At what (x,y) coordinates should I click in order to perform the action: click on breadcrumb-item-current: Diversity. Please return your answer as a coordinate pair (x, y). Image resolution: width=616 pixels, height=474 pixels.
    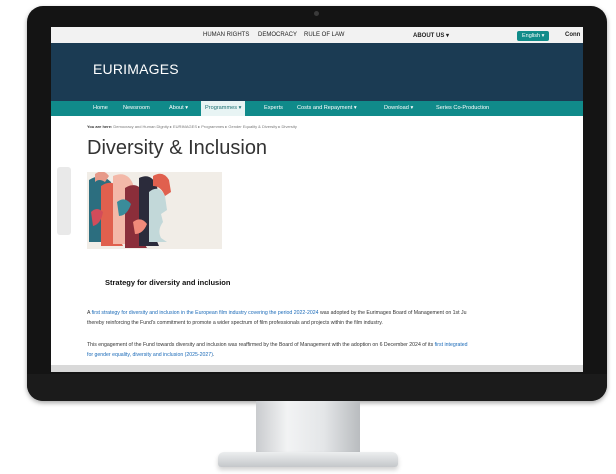
    Looking at the image, I should click on (289, 126).